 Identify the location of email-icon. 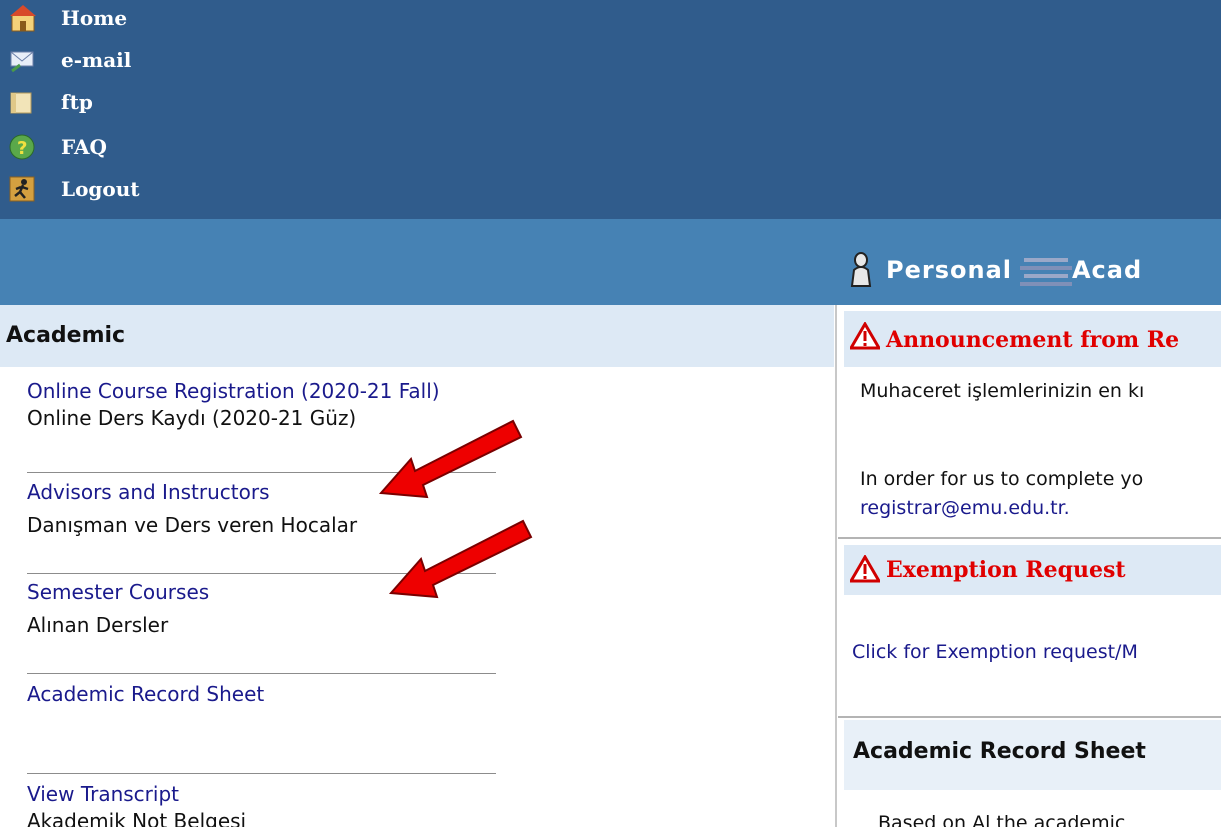
(22, 62).